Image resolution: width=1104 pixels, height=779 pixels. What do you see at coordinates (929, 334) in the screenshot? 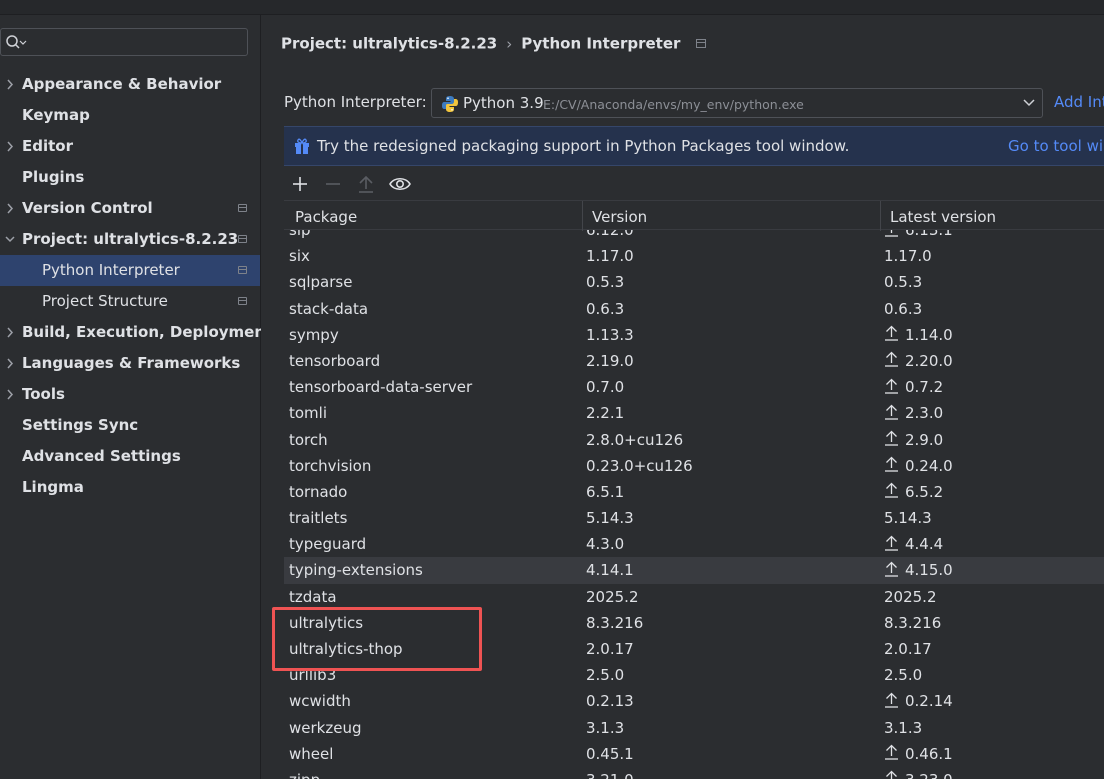
I see `latest-version-text: 1.14.0` at bounding box center [929, 334].